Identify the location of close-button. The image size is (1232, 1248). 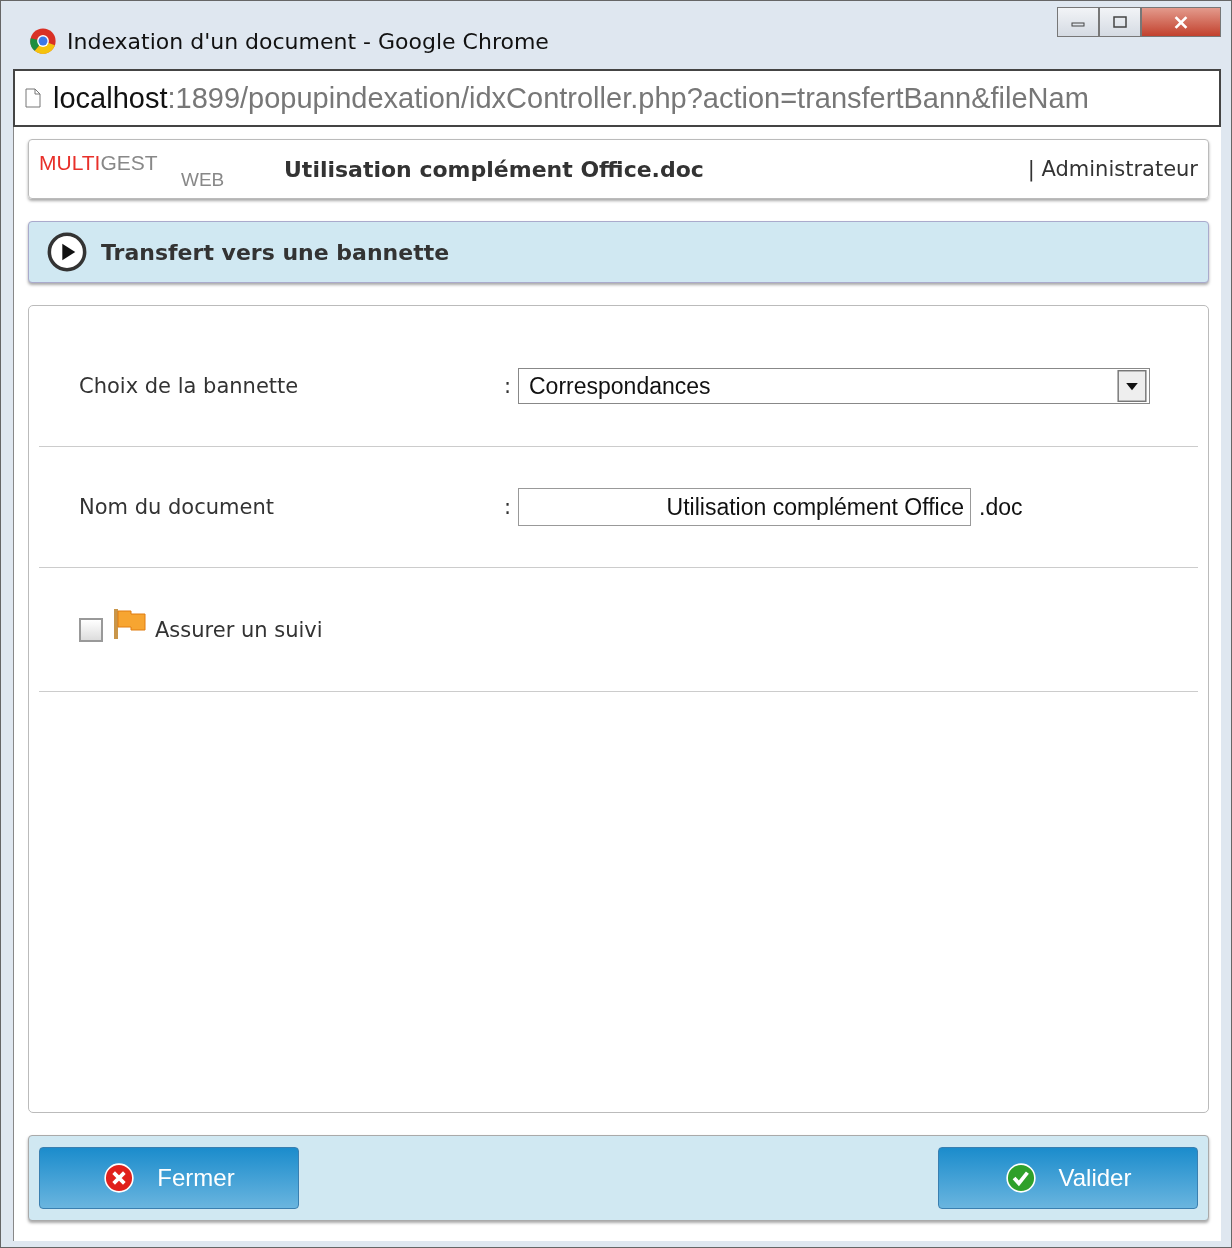
(1181, 22).